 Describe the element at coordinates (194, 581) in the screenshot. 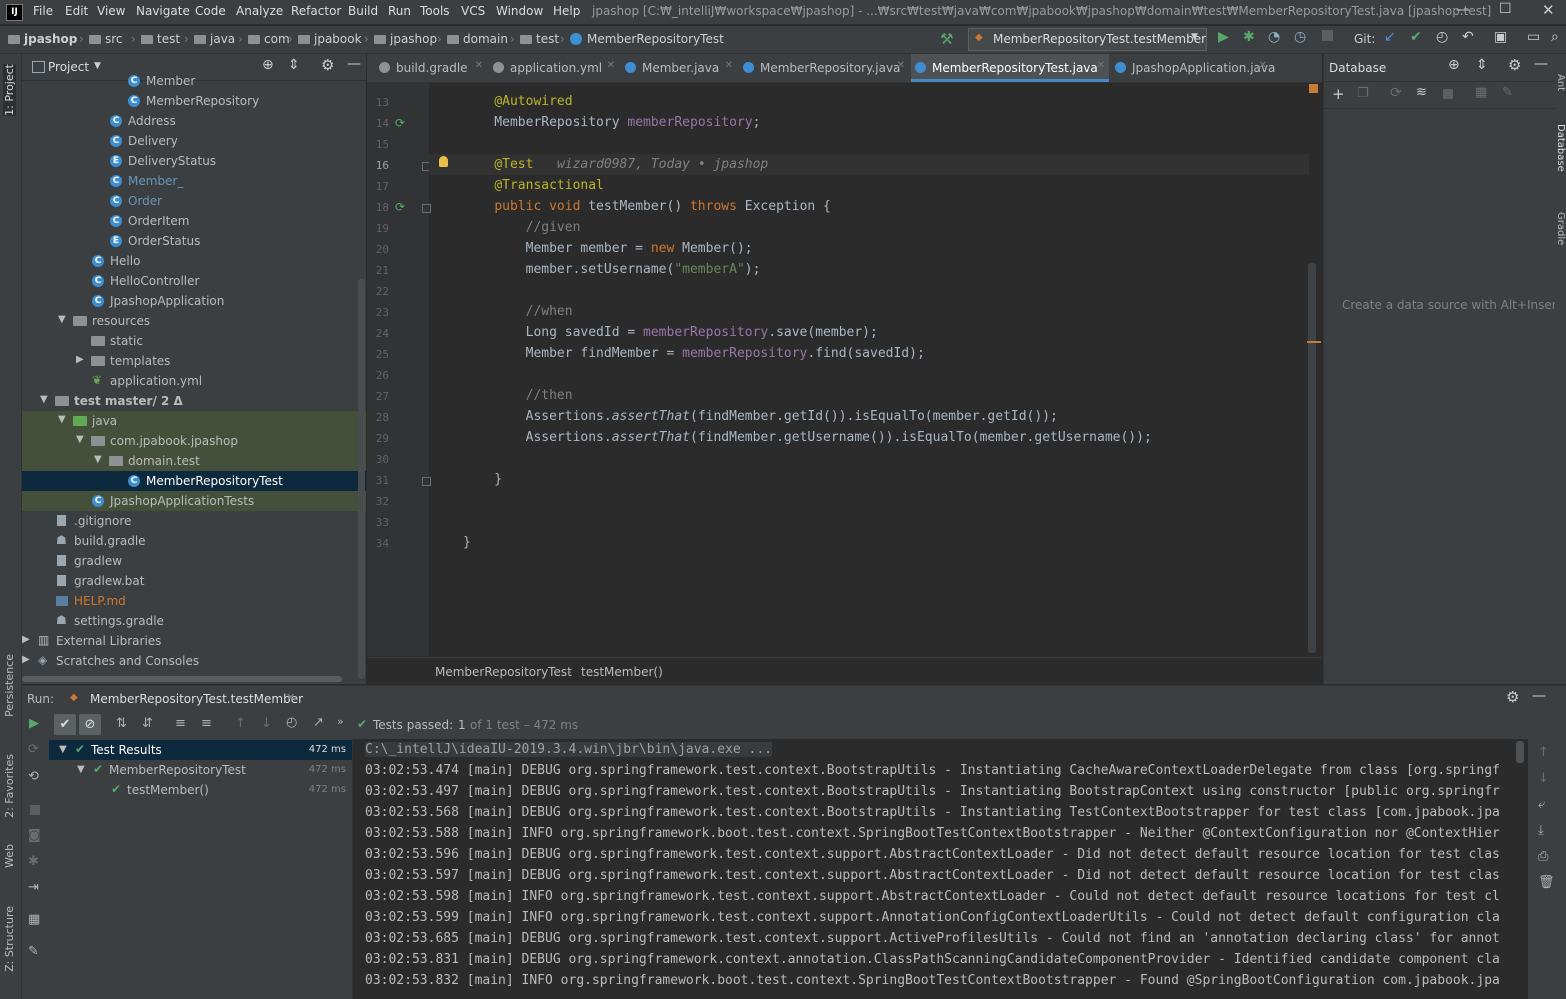

I see `tree-item: gradlew.bat` at that location.